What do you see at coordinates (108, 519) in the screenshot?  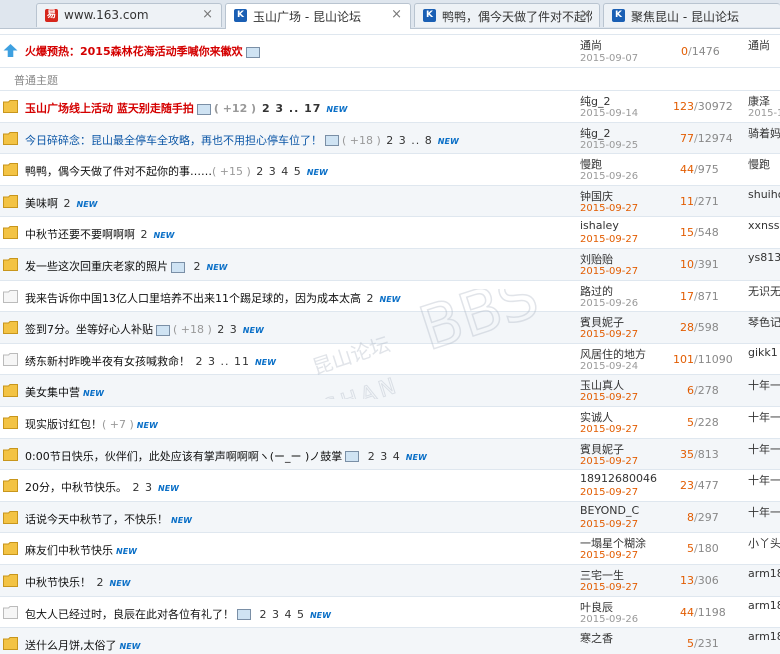 I see `thread-title-link: 话说今天中秋节了，不快乐！ NEW` at bounding box center [108, 519].